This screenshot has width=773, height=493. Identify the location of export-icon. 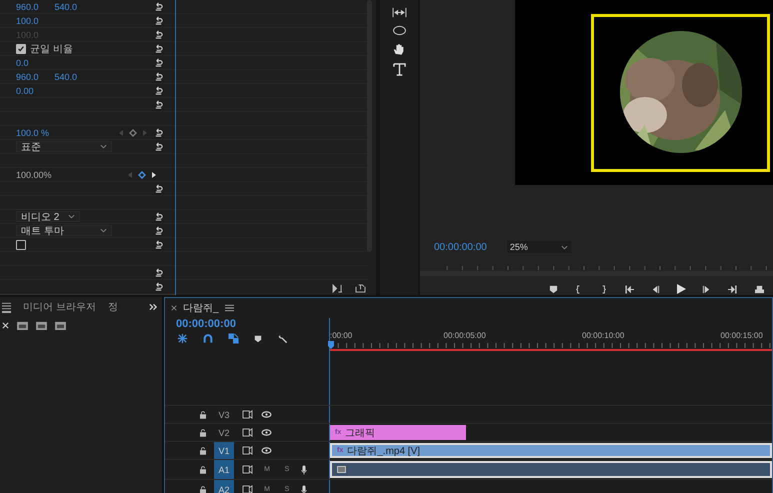
(360, 288).